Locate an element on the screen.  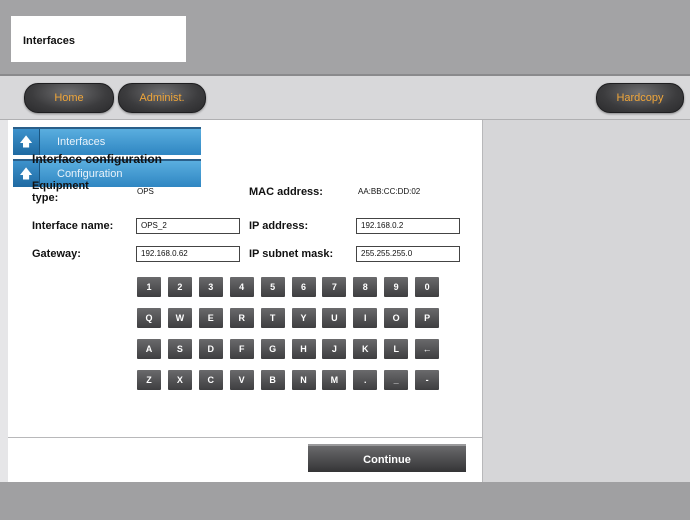
keyboard-key: R is located at coordinates (241, 318).